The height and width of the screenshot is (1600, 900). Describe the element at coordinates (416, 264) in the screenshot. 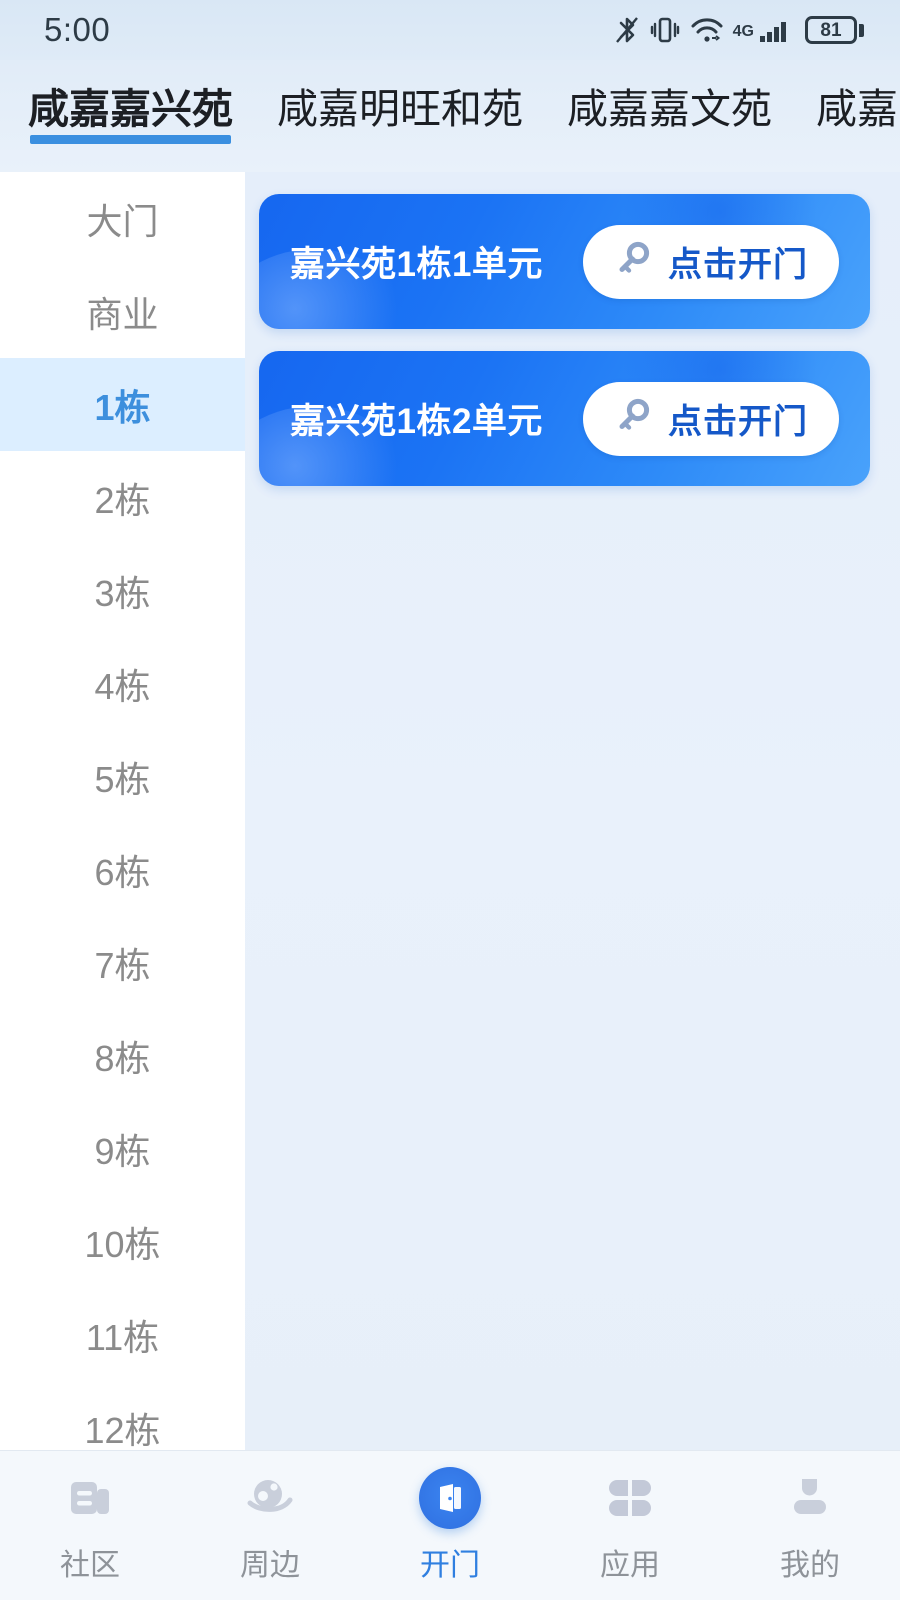

I see `door-name: 嘉兴苑1栋1单元` at that location.